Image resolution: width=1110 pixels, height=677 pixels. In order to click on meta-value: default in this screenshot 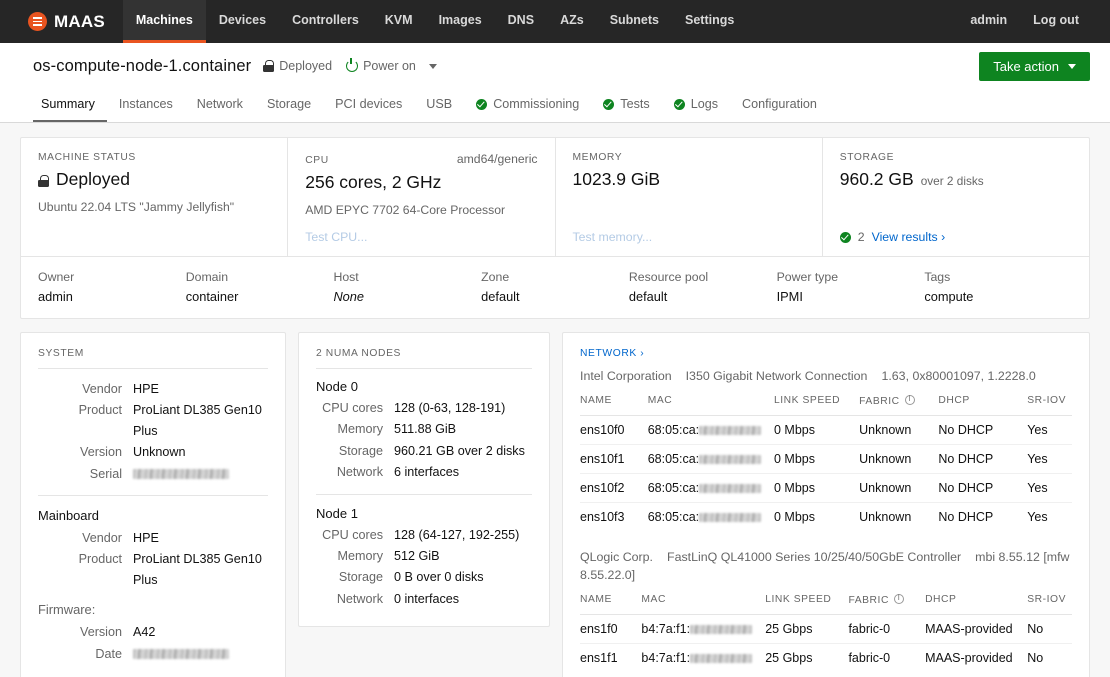, I will do `click(648, 296)`.